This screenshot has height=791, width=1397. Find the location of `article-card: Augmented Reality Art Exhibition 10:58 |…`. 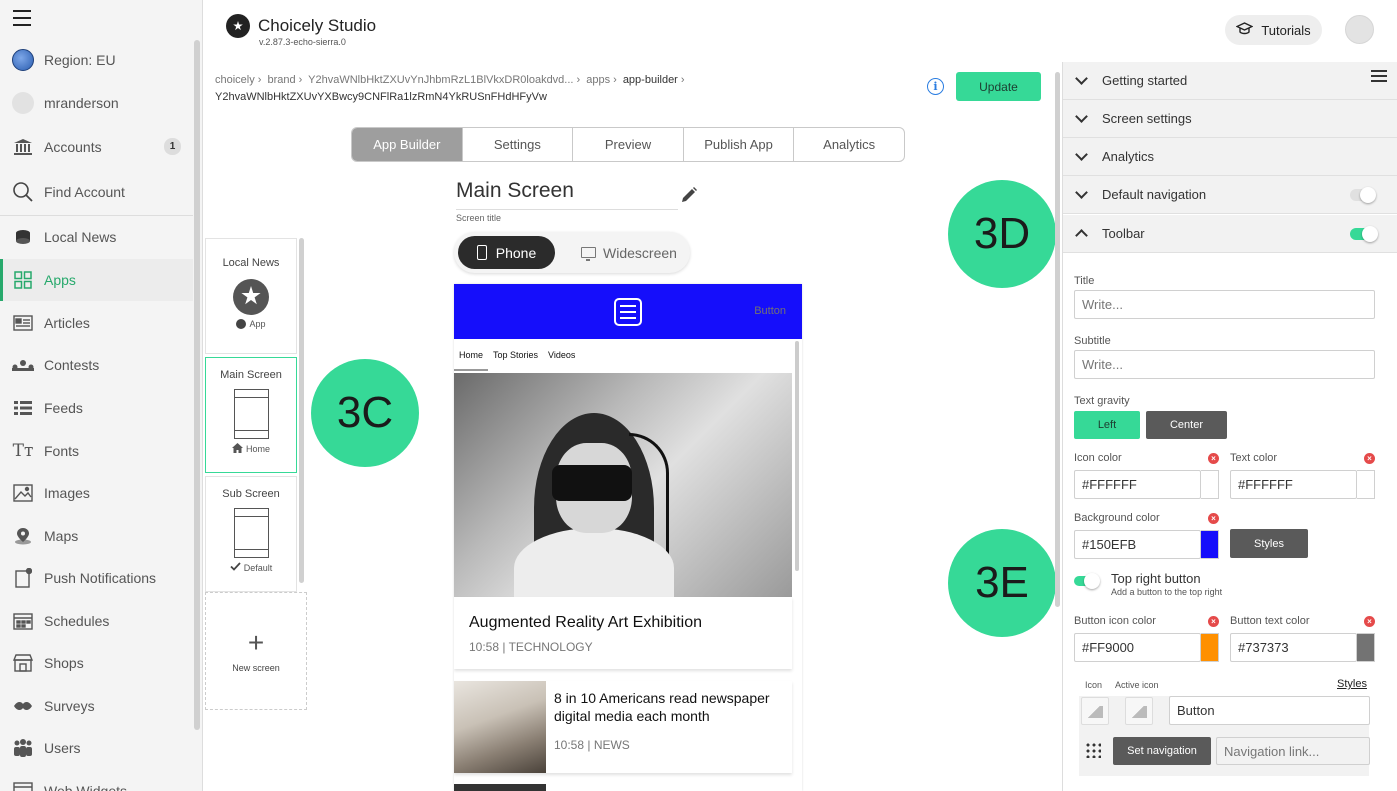

article-card: Augmented Reality Art Exhibition 10:58 |… is located at coordinates (623, 633).